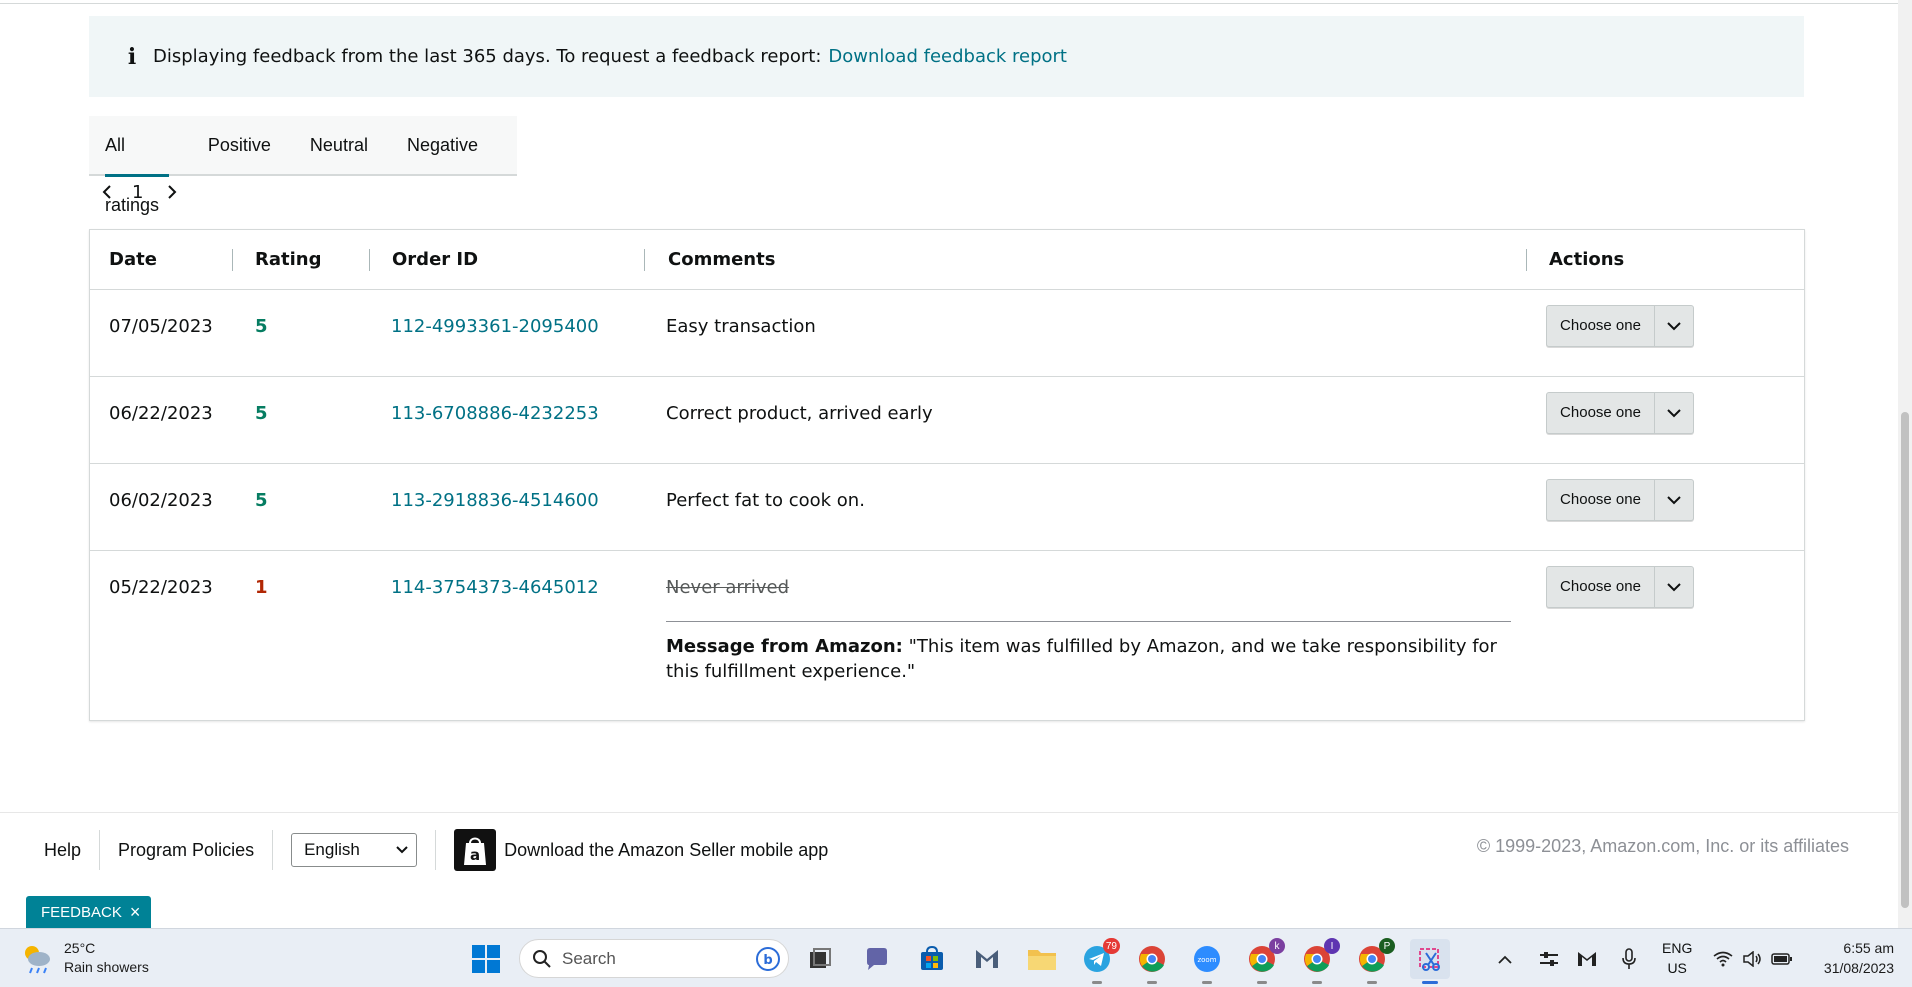 This screenshot has width=1912, height=987. Describe the element at coordinates (135, 912) in the screenshot. I see `close-icon: ×` at that location.